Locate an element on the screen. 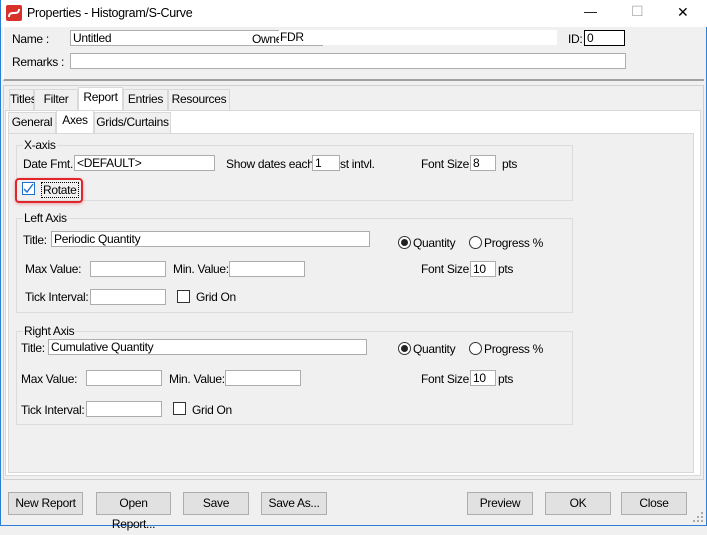 The image size is (707, 535). close-window-button: ✕ is located at coordinates (683, 12).